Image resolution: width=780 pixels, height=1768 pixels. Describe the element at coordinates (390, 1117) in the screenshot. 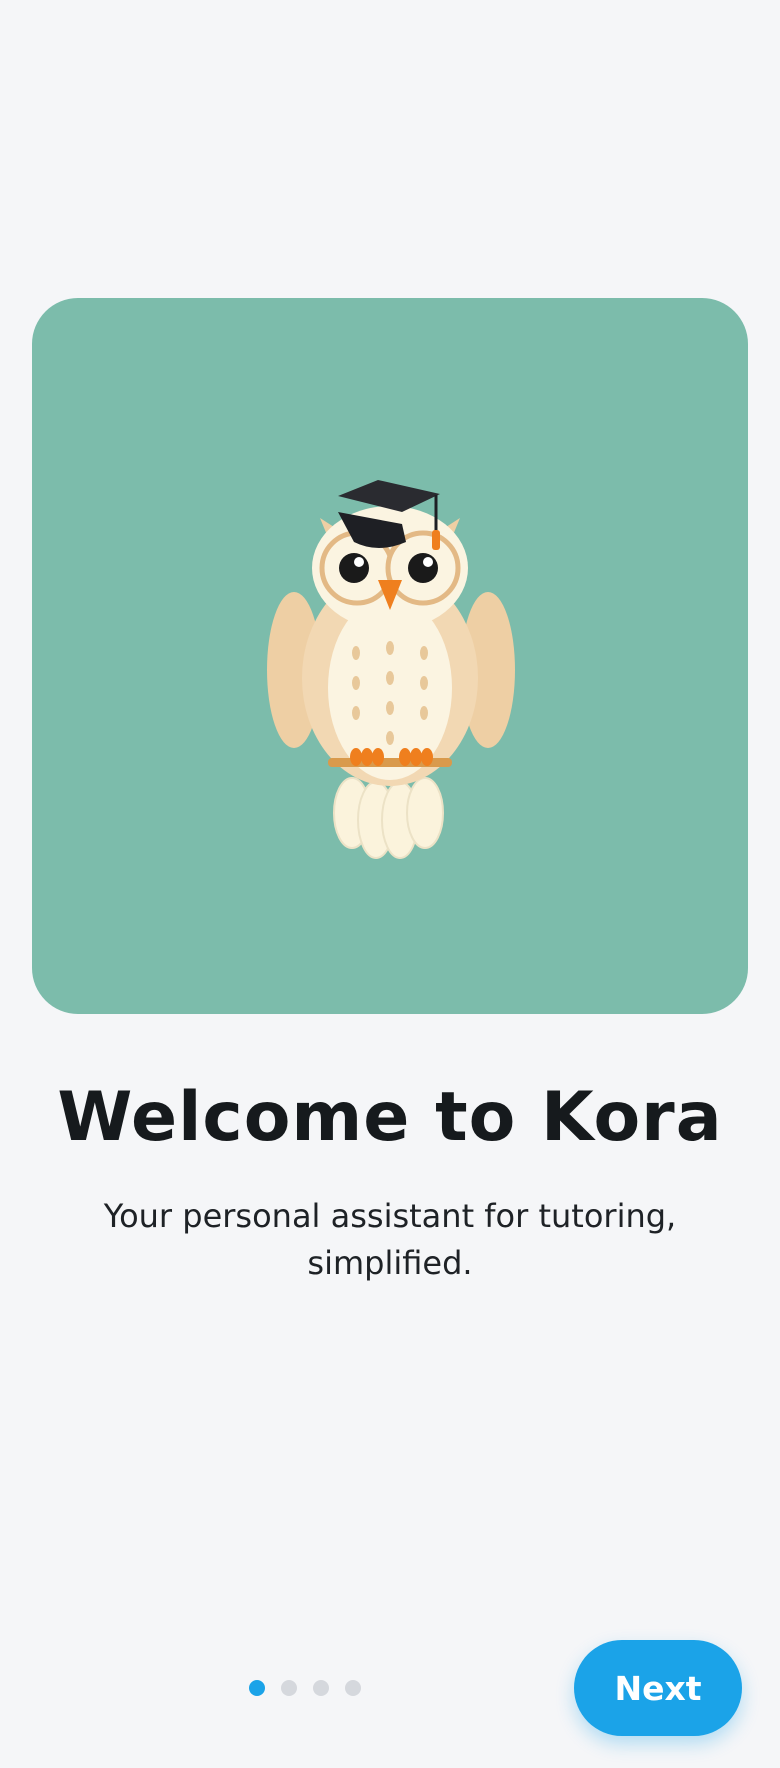

I see `welcome-title: Welcome to Kora` at that location.